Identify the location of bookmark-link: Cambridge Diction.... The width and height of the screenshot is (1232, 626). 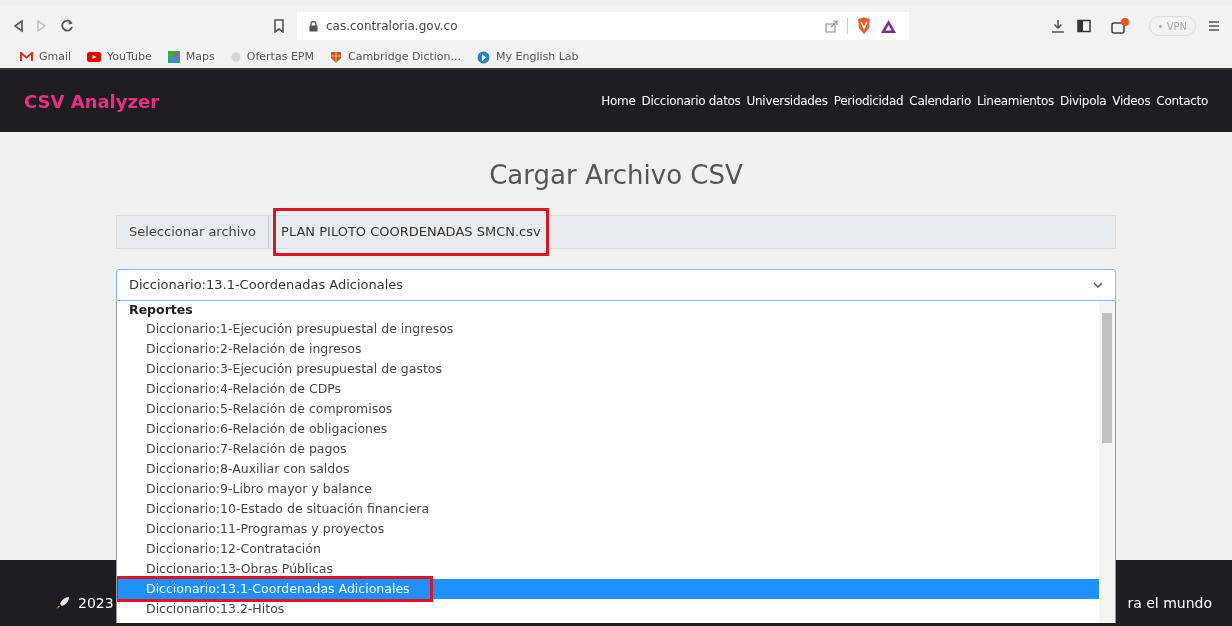
(404, 57).